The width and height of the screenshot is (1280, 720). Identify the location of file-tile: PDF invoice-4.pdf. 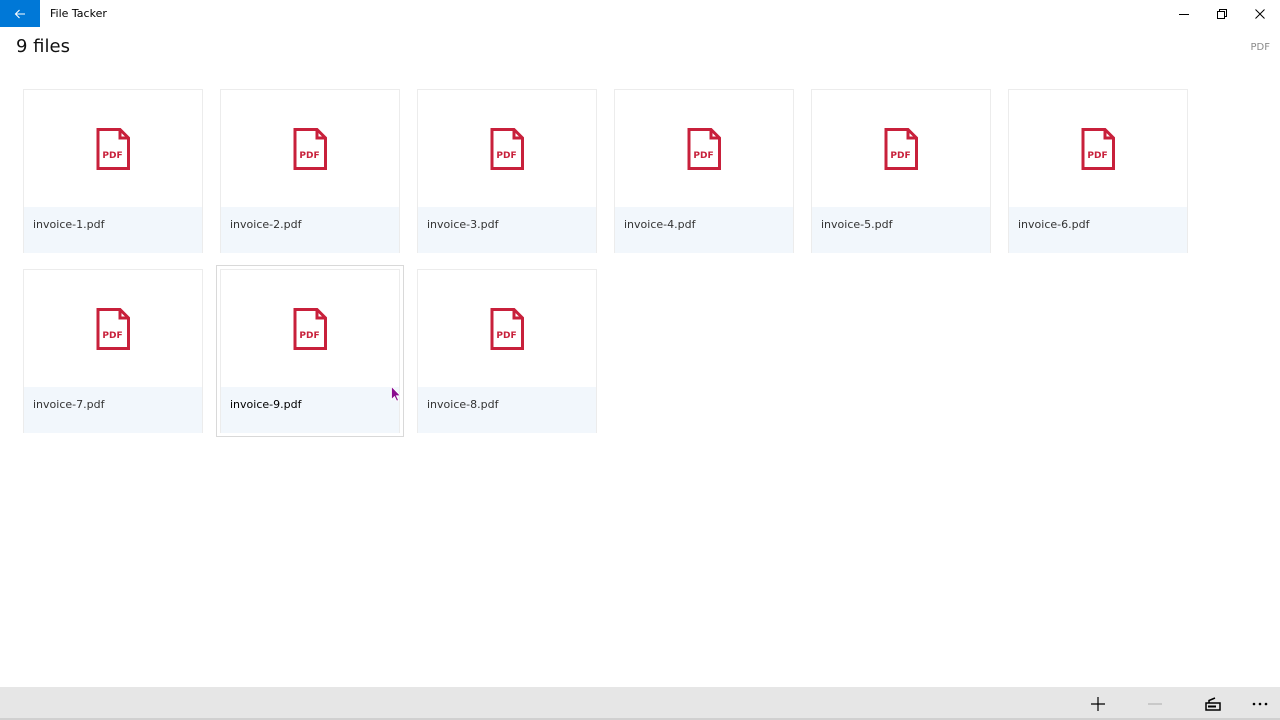
(704, 171).